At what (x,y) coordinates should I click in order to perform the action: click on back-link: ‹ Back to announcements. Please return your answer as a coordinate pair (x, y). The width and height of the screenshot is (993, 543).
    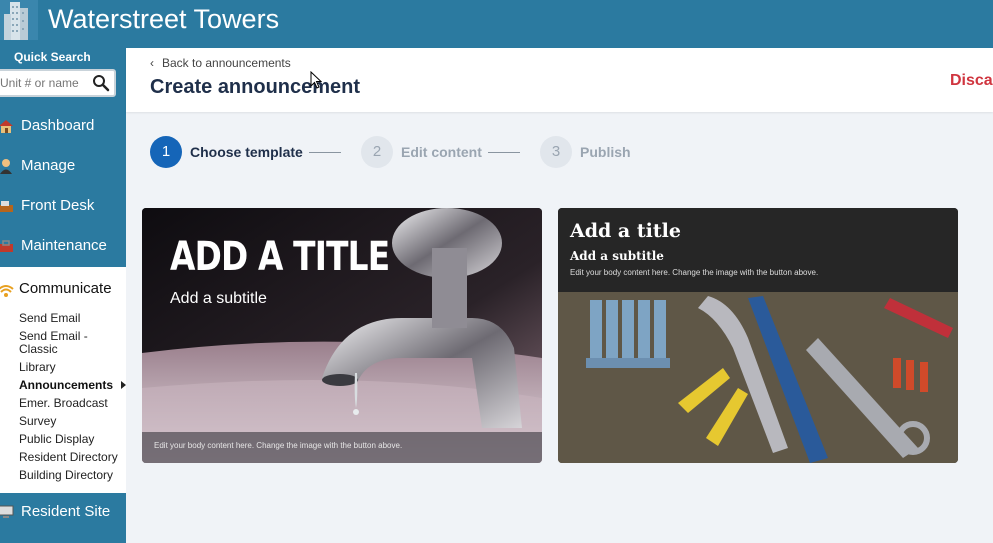
    Looking at the image, I should click on (220, 63).